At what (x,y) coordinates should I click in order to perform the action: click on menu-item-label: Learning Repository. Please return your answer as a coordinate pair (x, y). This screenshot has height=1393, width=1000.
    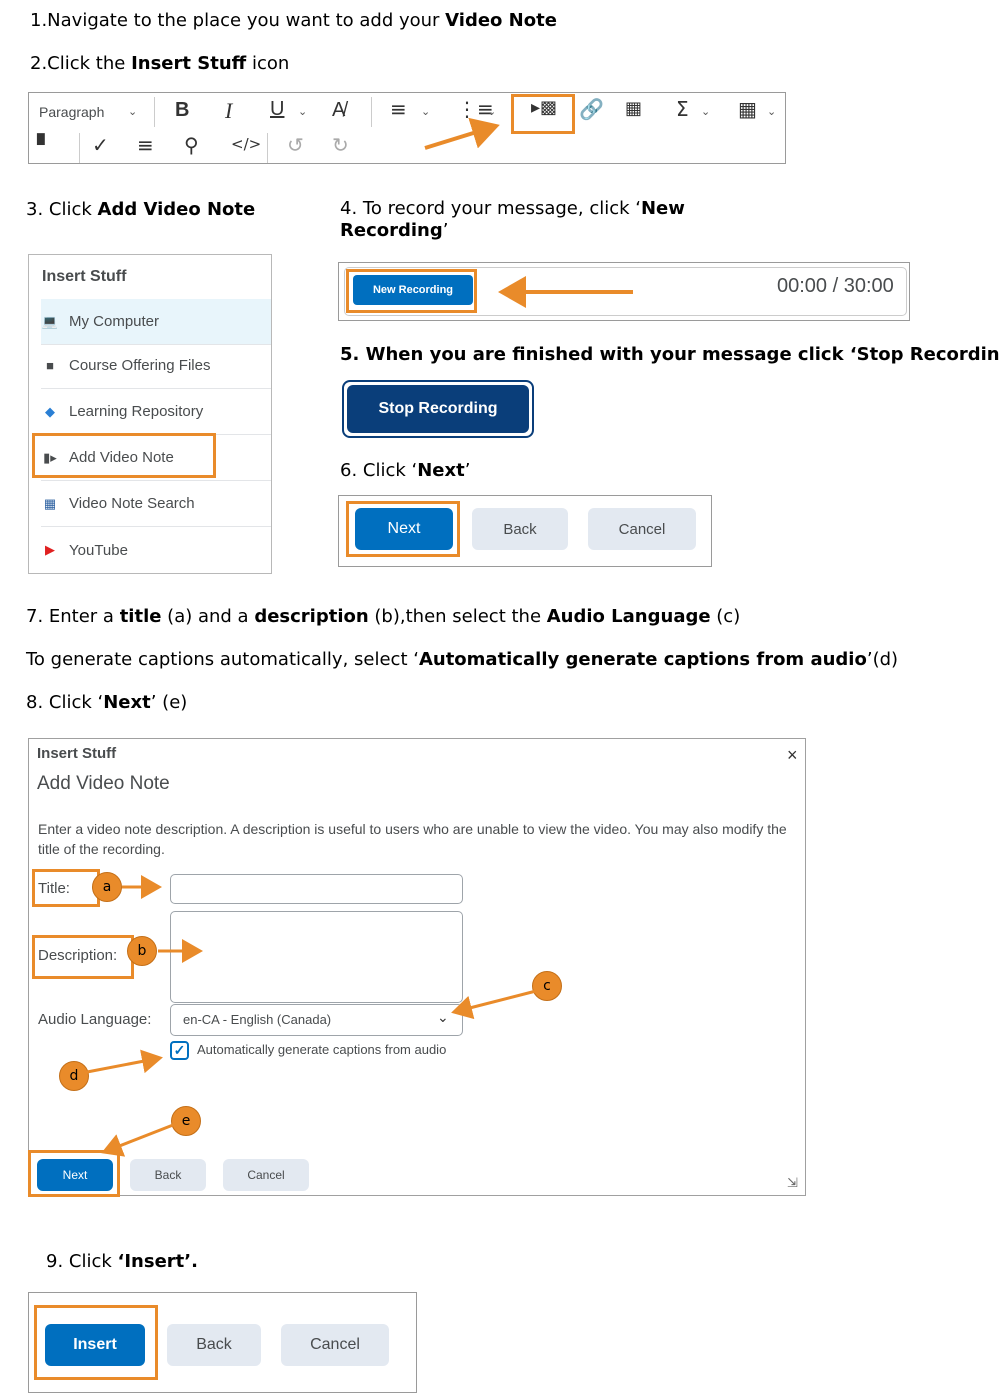
    Looking at the image, I should click on (136, 411).